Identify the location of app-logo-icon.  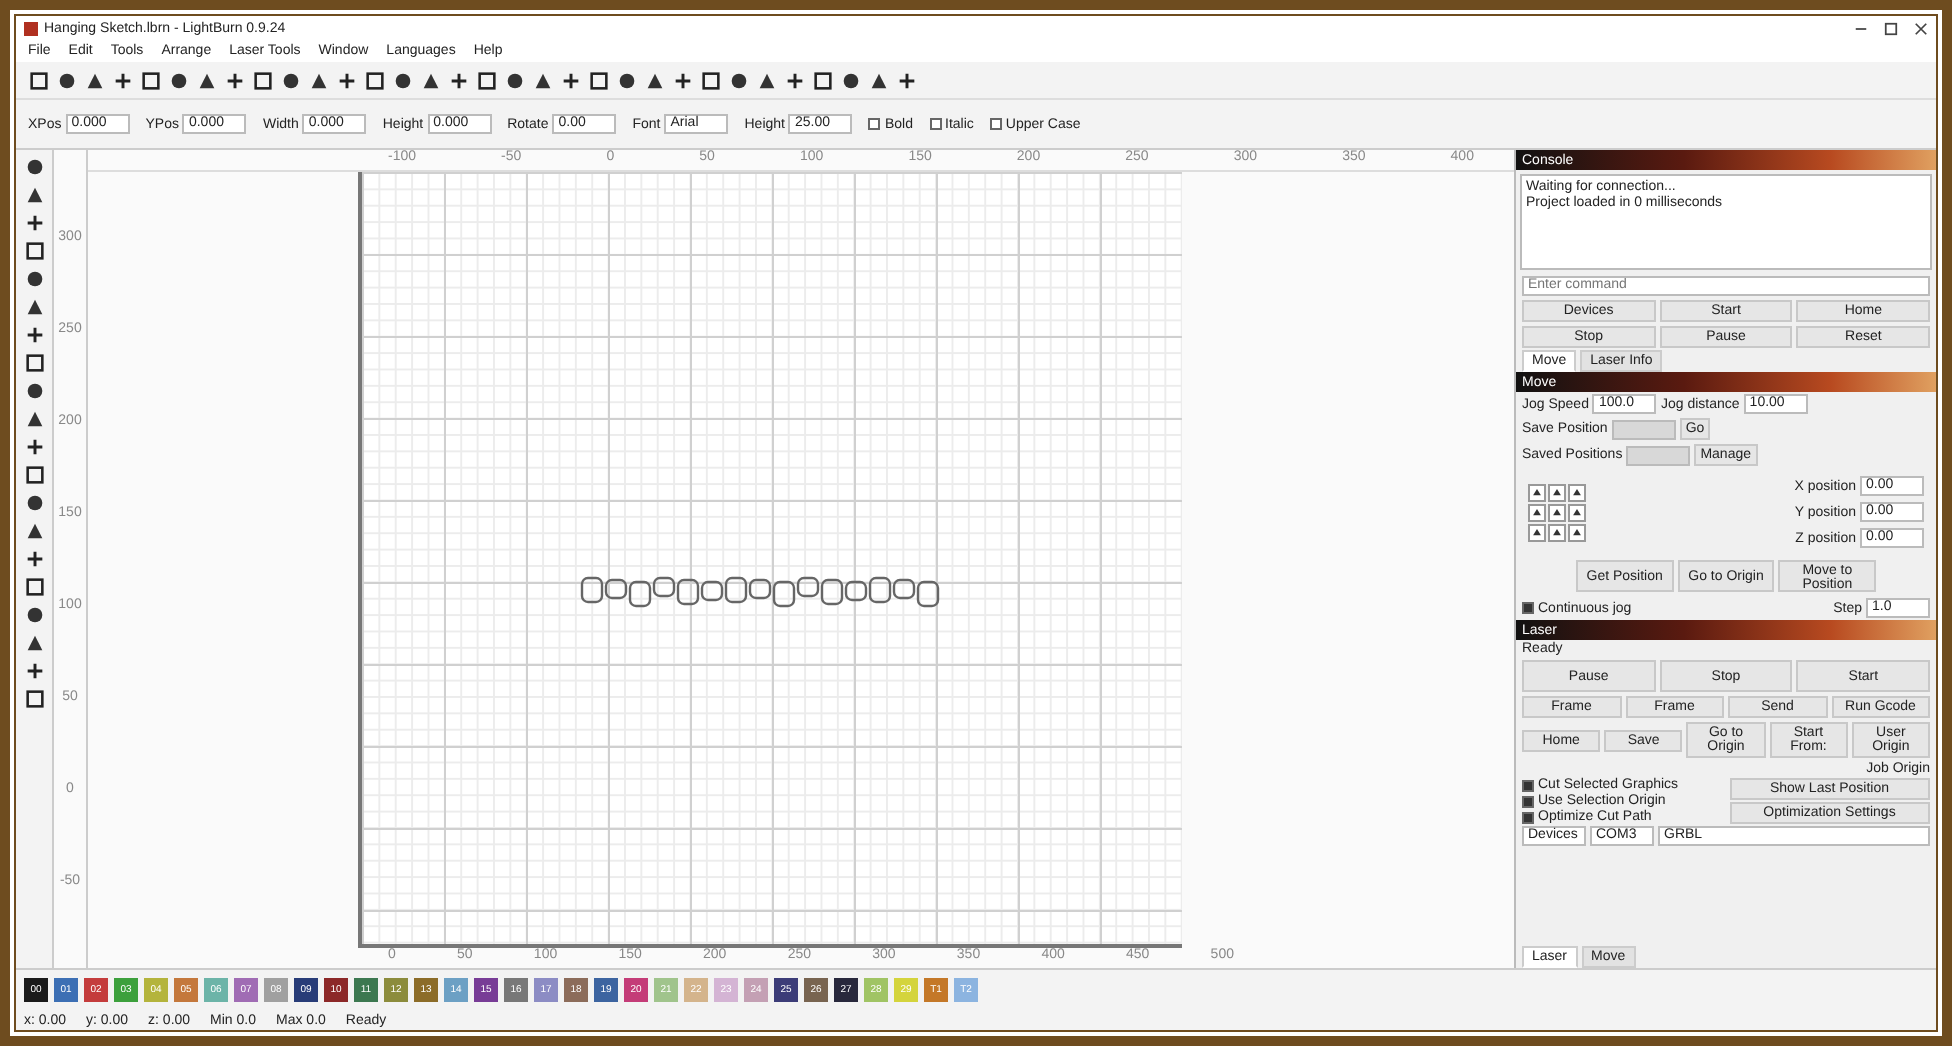
(31, 28).